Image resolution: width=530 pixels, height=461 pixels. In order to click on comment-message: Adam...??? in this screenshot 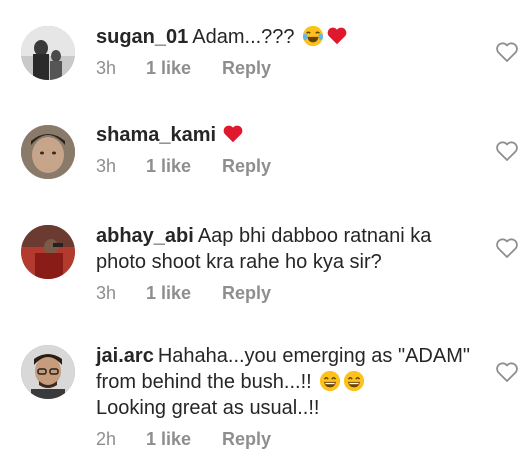, I will do `click(243, 37)`.